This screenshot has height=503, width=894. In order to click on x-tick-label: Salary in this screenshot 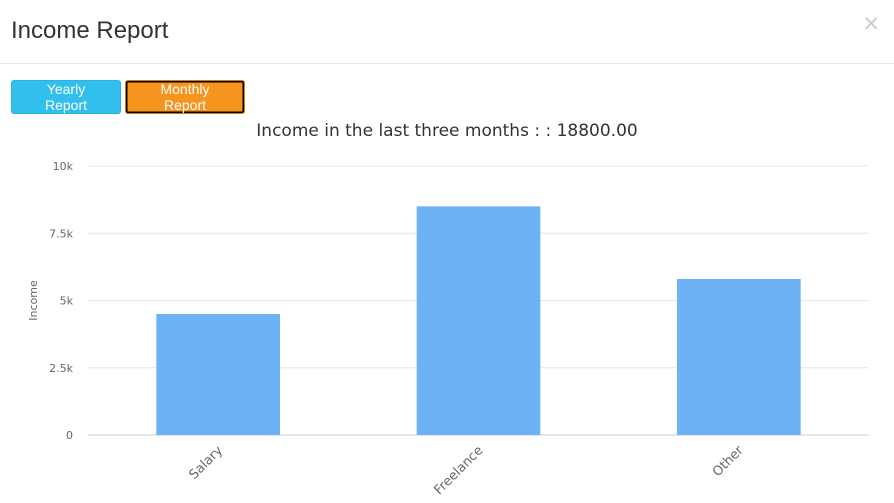, I will do `click(207, 463)`.